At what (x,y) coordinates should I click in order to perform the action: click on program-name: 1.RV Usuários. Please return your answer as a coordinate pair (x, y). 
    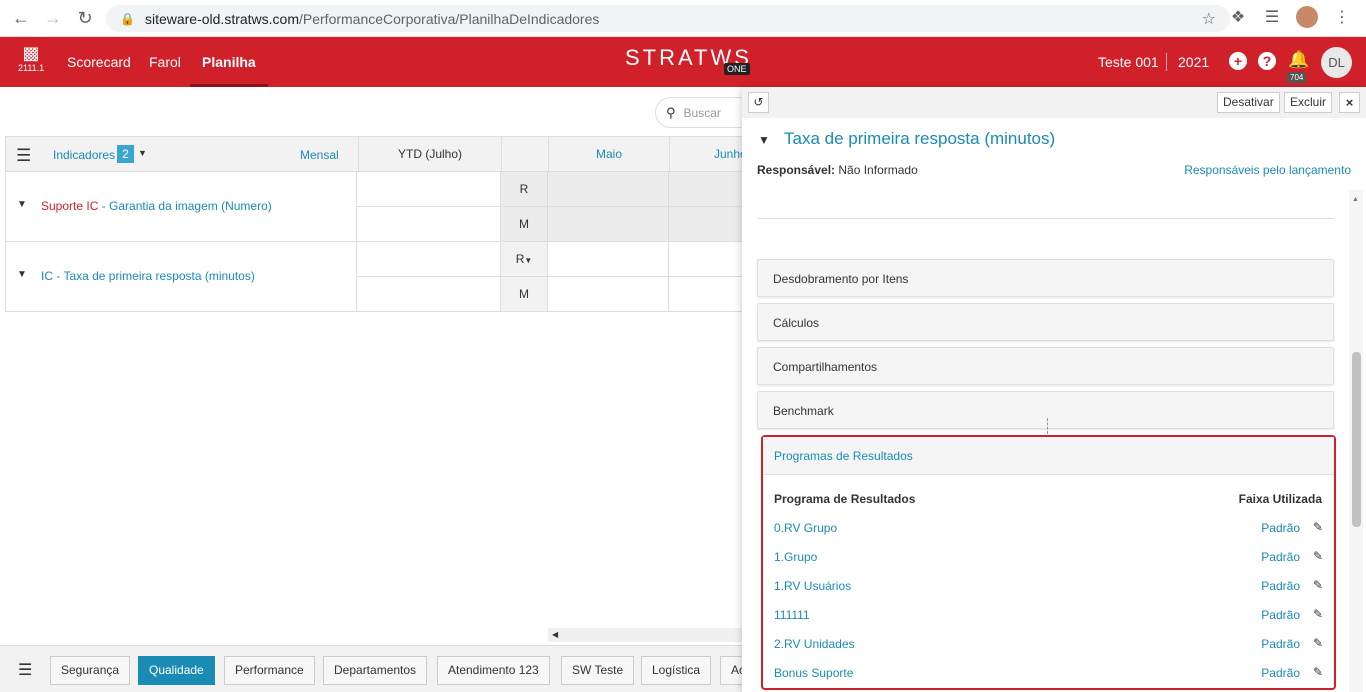
    Looking at the image, I should click on (812, 586).